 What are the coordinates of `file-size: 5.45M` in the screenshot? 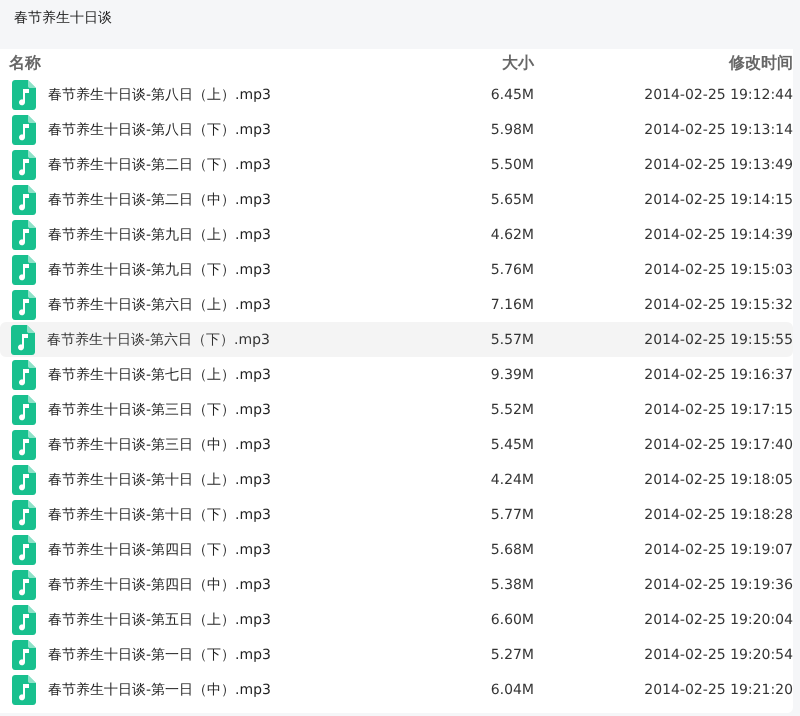 It's located at (512, 444).